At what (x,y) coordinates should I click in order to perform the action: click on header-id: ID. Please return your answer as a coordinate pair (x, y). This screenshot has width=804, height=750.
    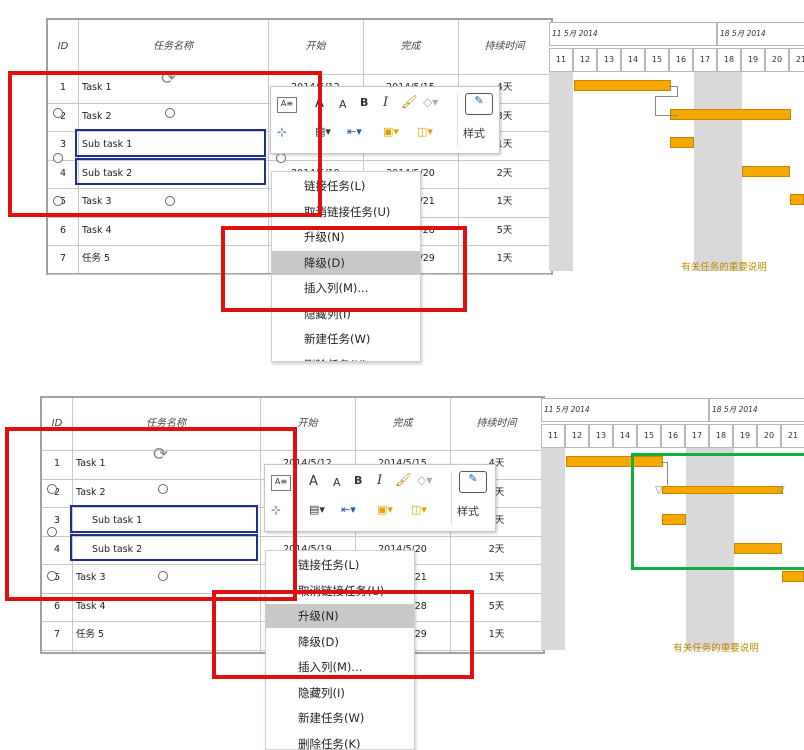
    Looking at the image, I should click on (63, 47).